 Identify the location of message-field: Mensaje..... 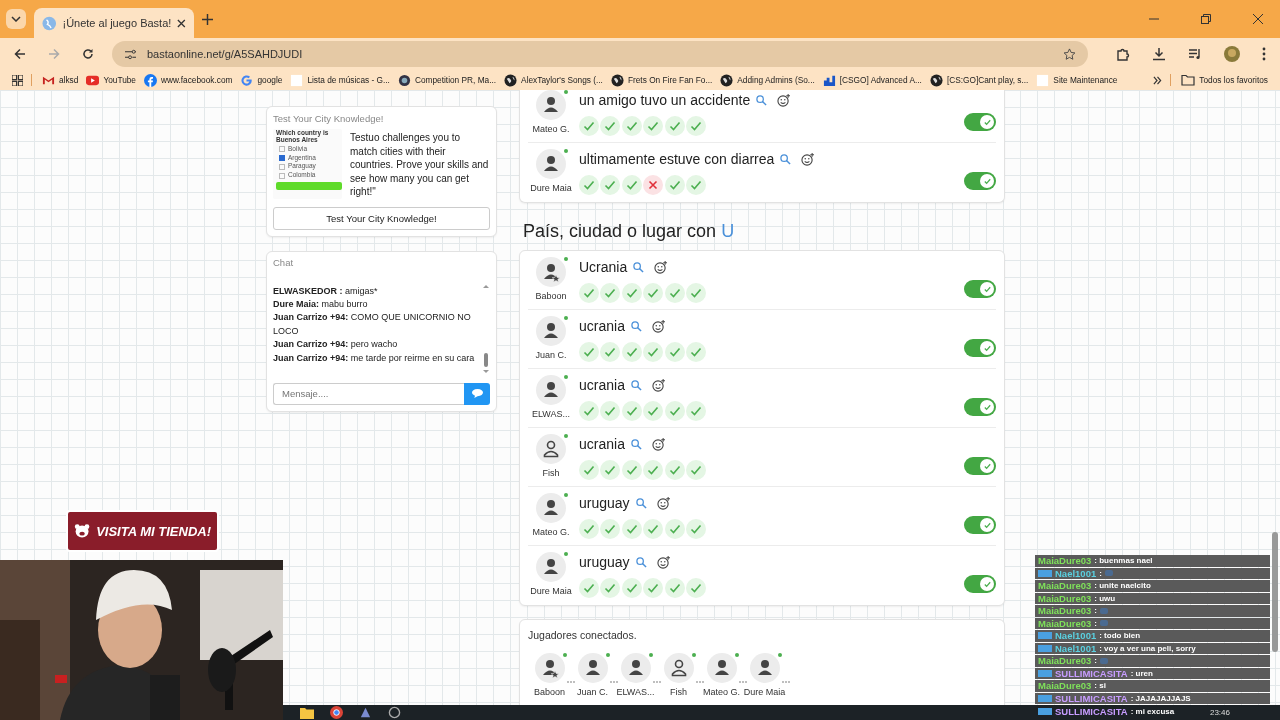
(368, 393).